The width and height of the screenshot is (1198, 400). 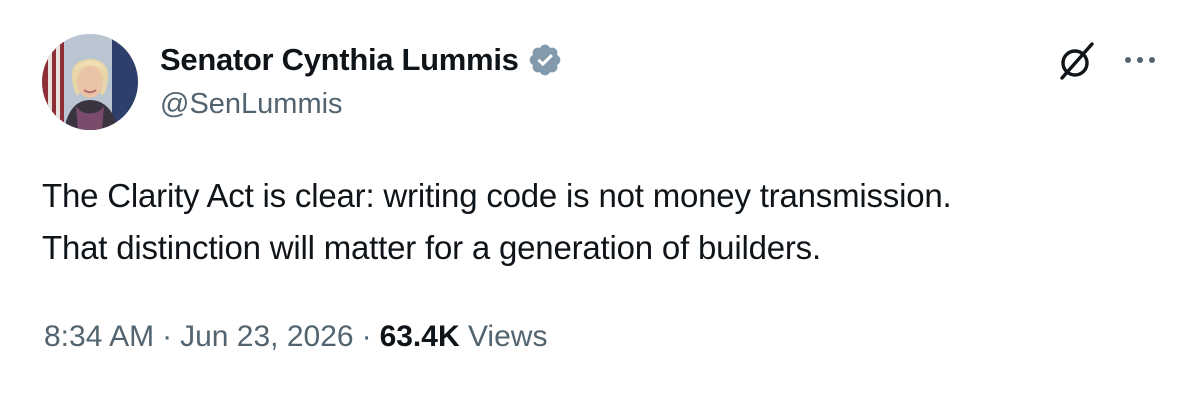 I want to click on views-count: 63.4K, so click(x=419, y=336).